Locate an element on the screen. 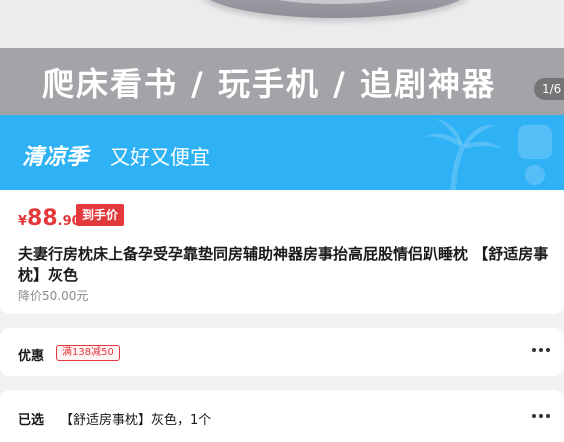 The image size is (564, 442). price-integer: 88 is located at coordinates (42, 218).